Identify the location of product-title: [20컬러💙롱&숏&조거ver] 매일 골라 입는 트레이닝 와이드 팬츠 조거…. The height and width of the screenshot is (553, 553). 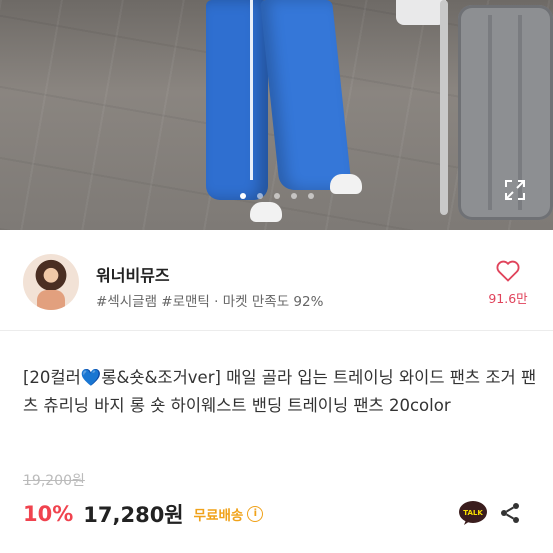
(280, 392).